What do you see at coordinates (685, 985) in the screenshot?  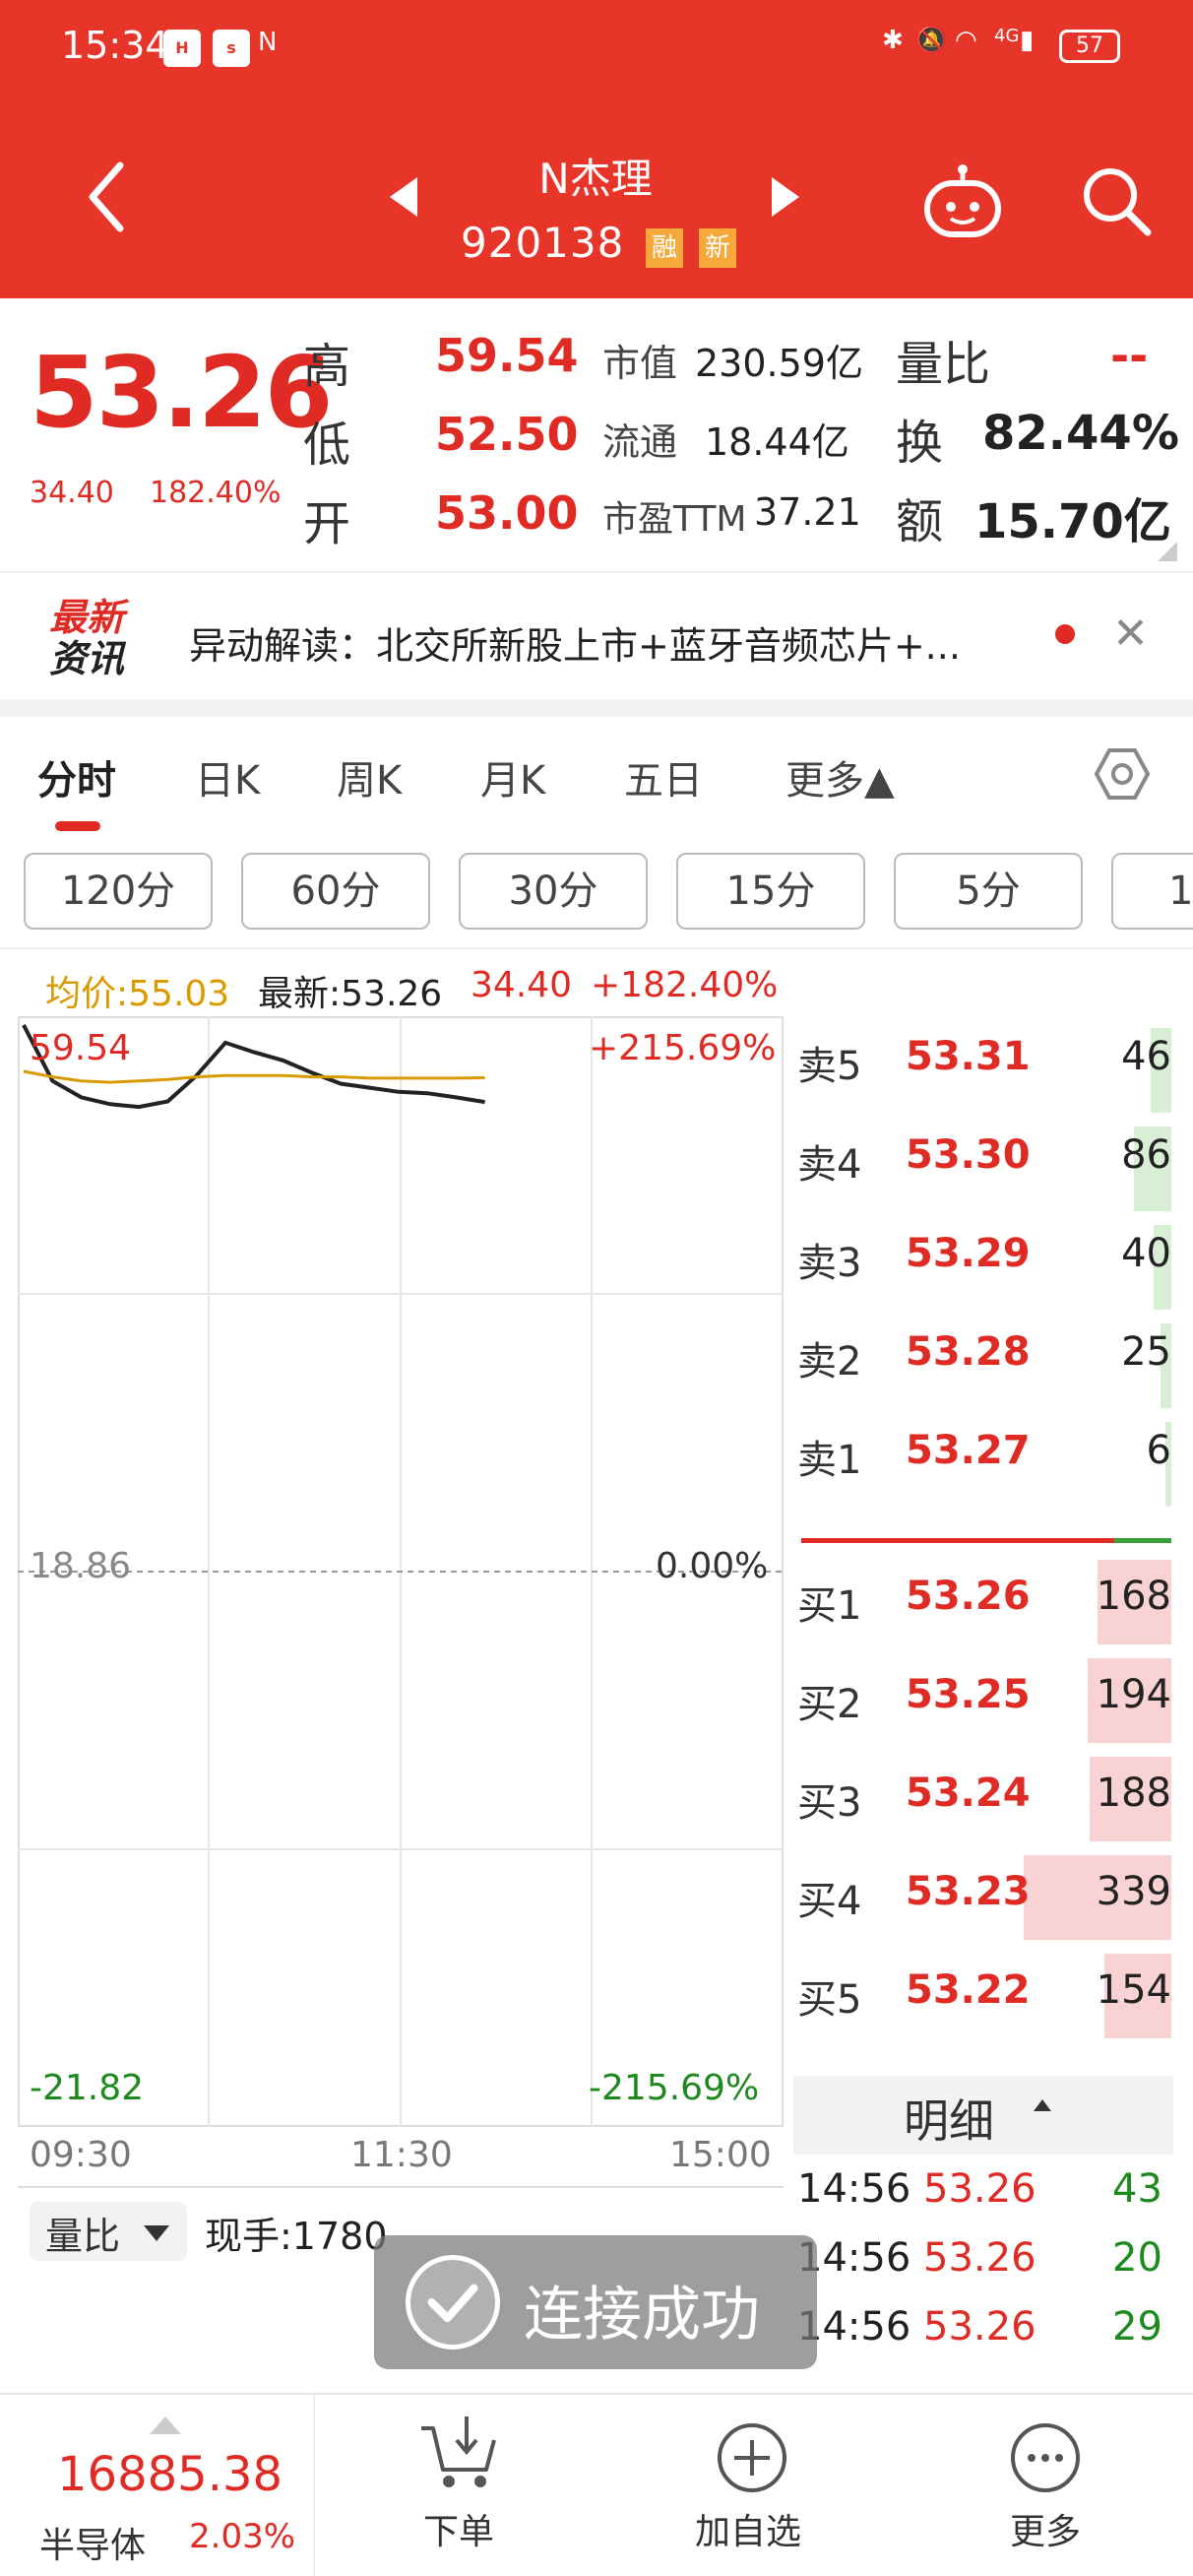 I see `chart-change-pct: +182.40%` at bounding box center [685, 985].